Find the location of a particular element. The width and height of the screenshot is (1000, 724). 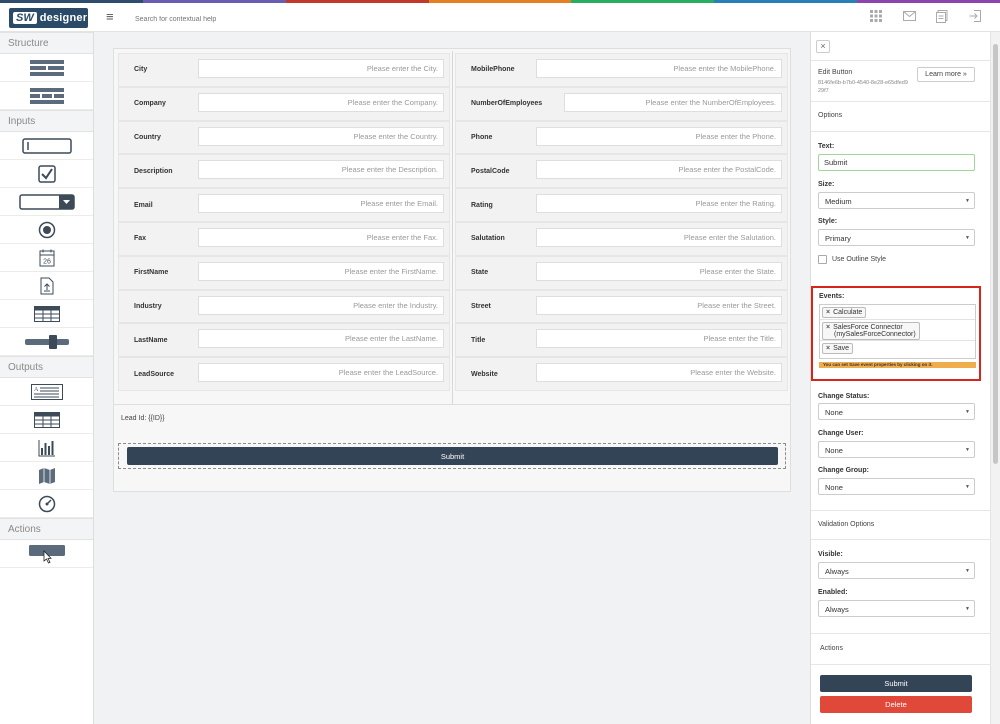

form-field-row: Company is located at coordinates (284, 103).